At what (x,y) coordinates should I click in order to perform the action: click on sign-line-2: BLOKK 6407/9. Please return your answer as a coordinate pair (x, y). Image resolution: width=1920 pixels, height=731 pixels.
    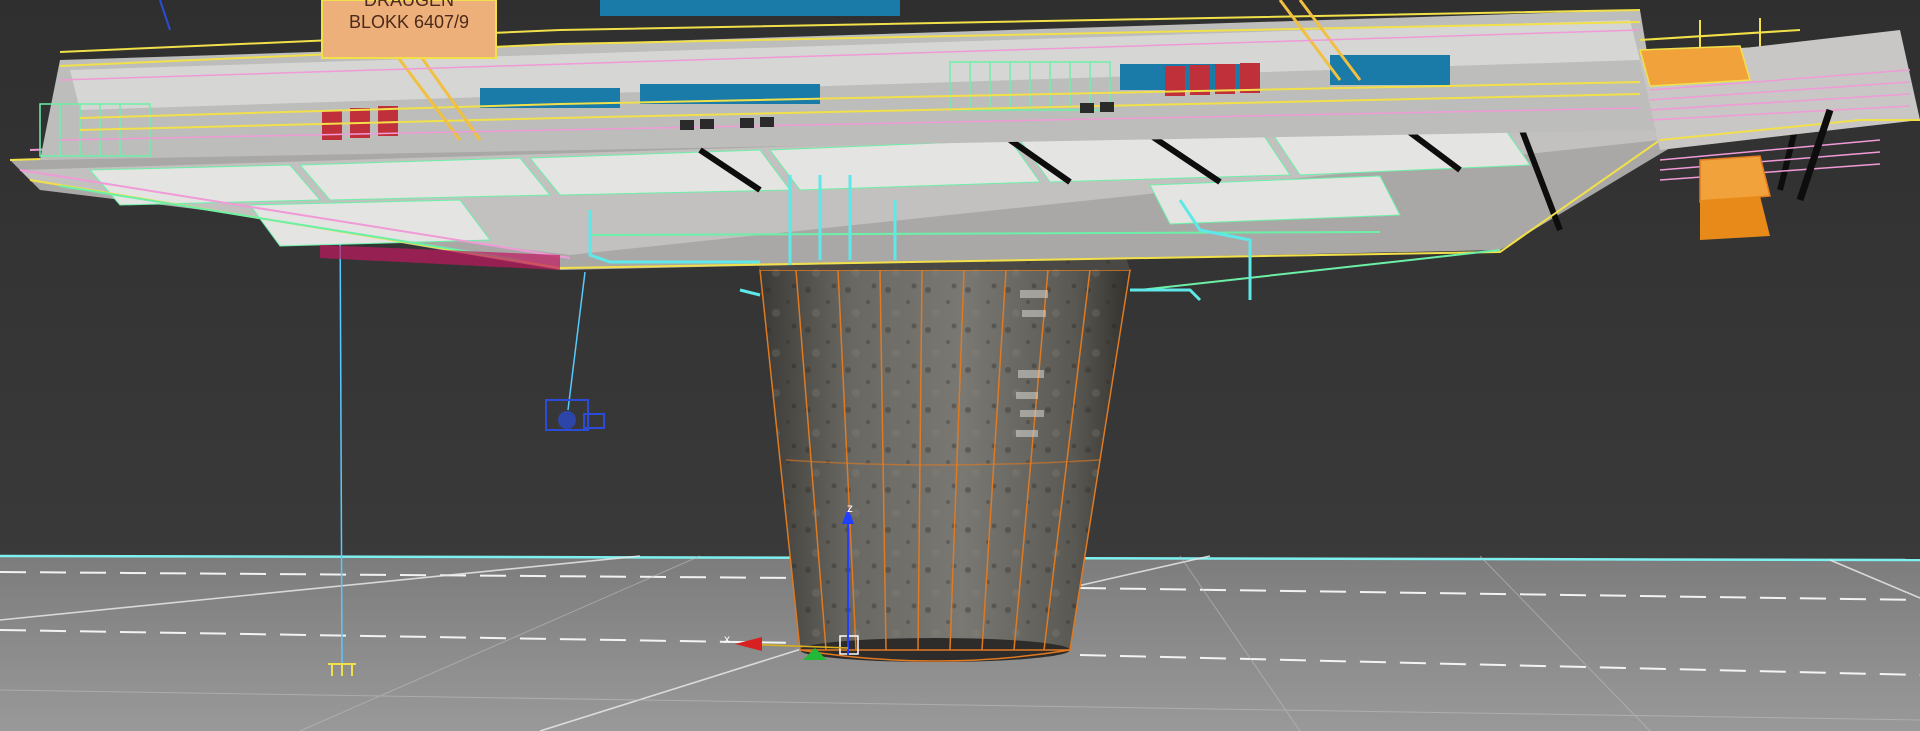
    Looking at the image, I should click on (409, 22).